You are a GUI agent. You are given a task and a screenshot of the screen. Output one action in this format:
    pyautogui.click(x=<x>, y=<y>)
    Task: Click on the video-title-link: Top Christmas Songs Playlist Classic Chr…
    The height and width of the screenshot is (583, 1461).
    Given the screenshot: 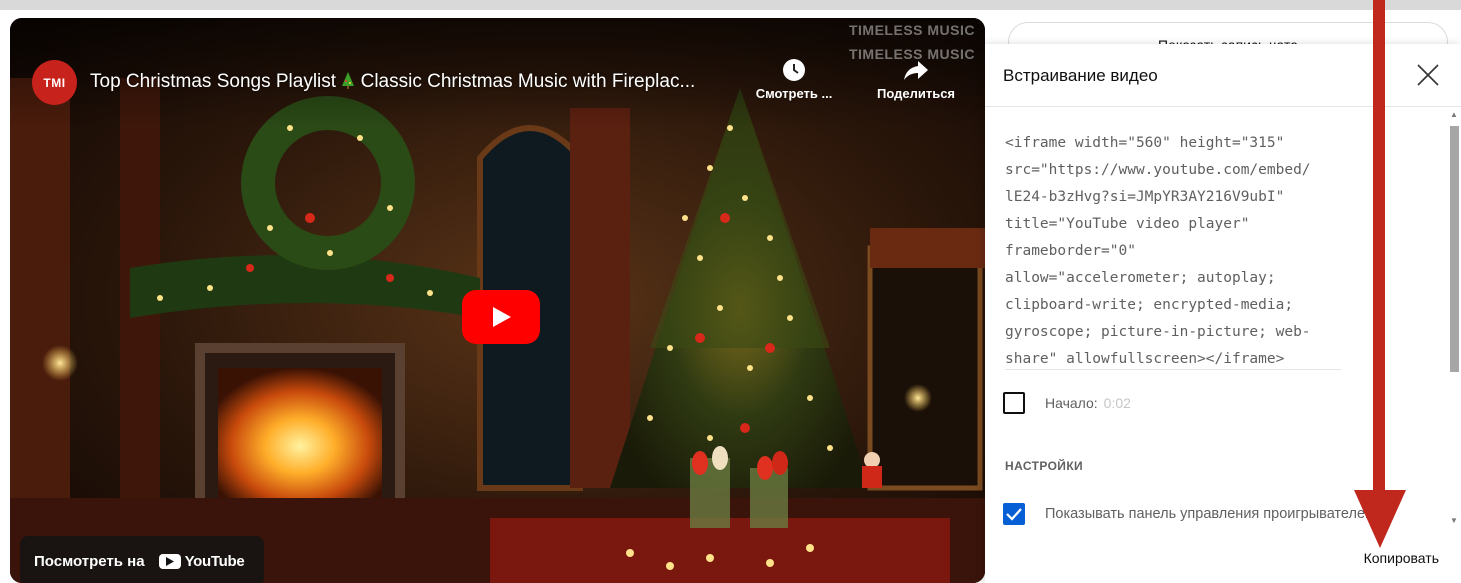 What is the action you would take?
    pyautogui.click(x=420, y=82)
    